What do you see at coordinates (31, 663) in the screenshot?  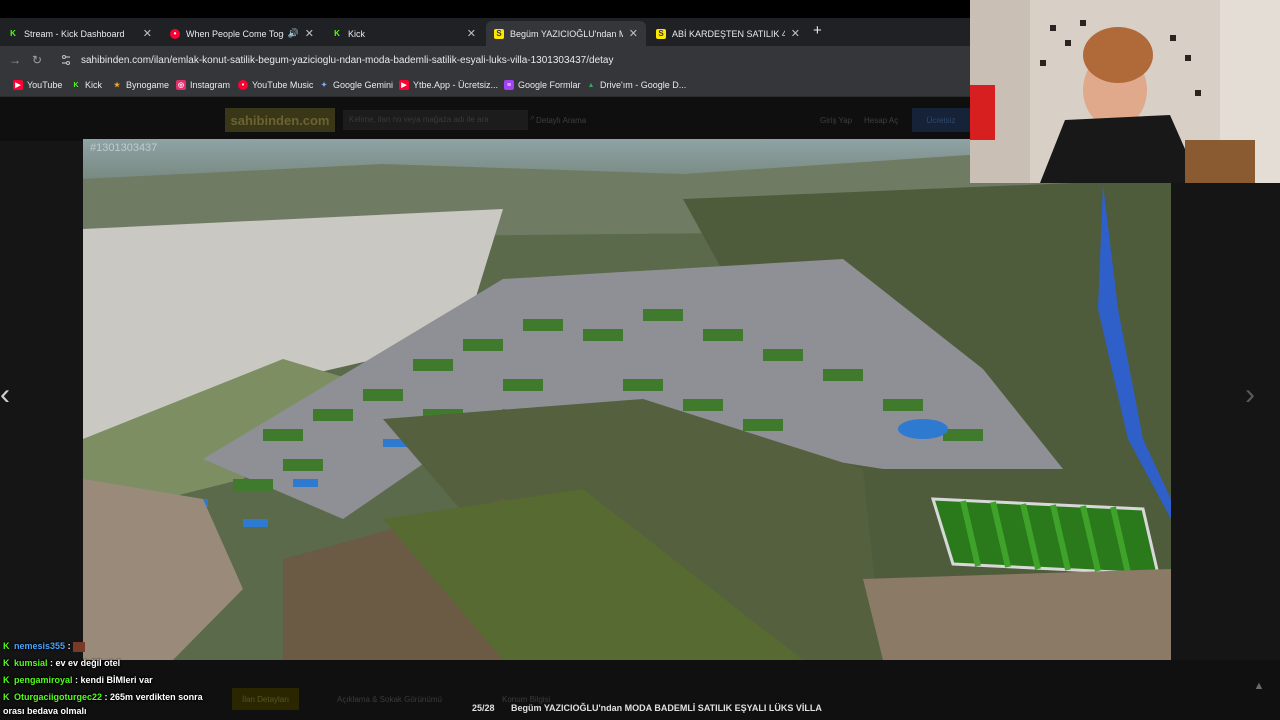 I see `chat-username: kumsial` at bounding box center [31, 663].